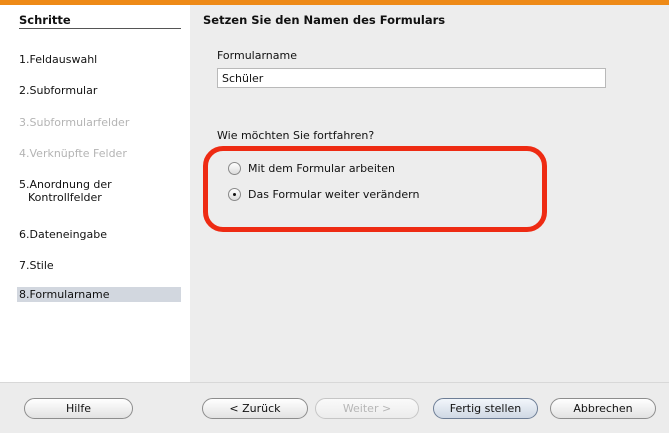  What do you see at coordinates (234, 168) in the screenshot?
I see `radio-button-icon` at bounding box center [234, 168].